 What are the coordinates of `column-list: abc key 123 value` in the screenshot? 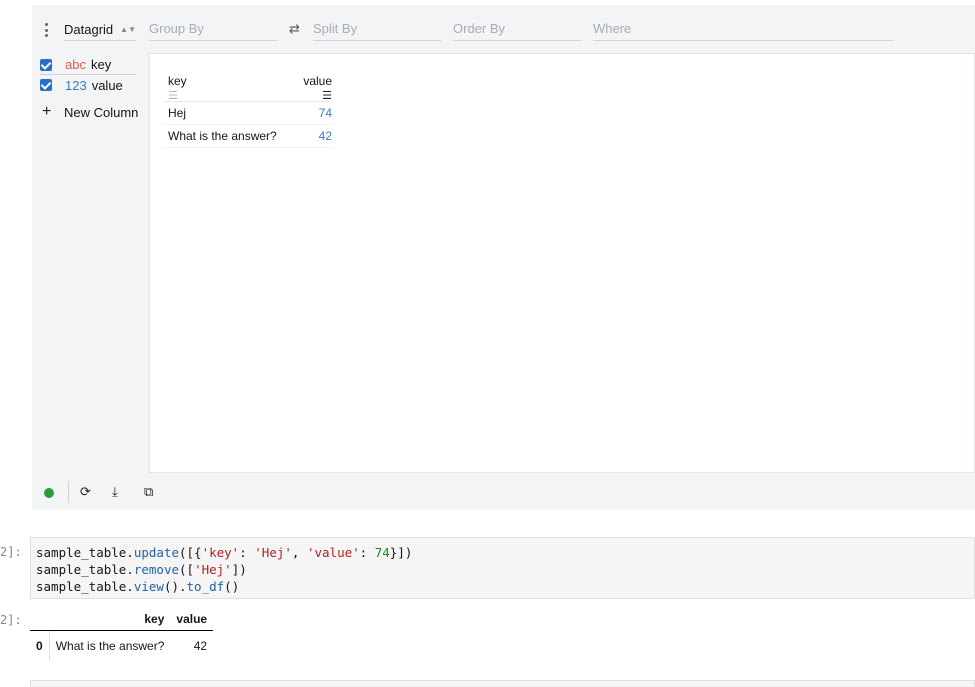 It's located at (90, 75).